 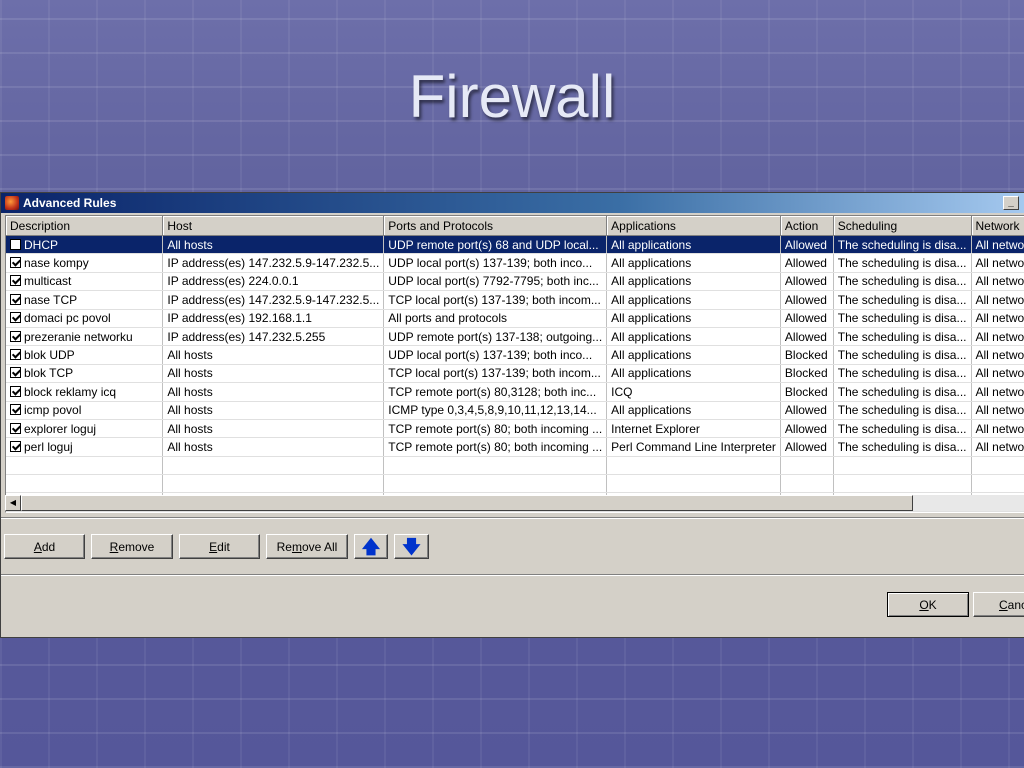 What do you see at coordinates (78, 336) in the screenshot?
I see `cell-text: prezeranie networku` at bounding box center [78, 336].